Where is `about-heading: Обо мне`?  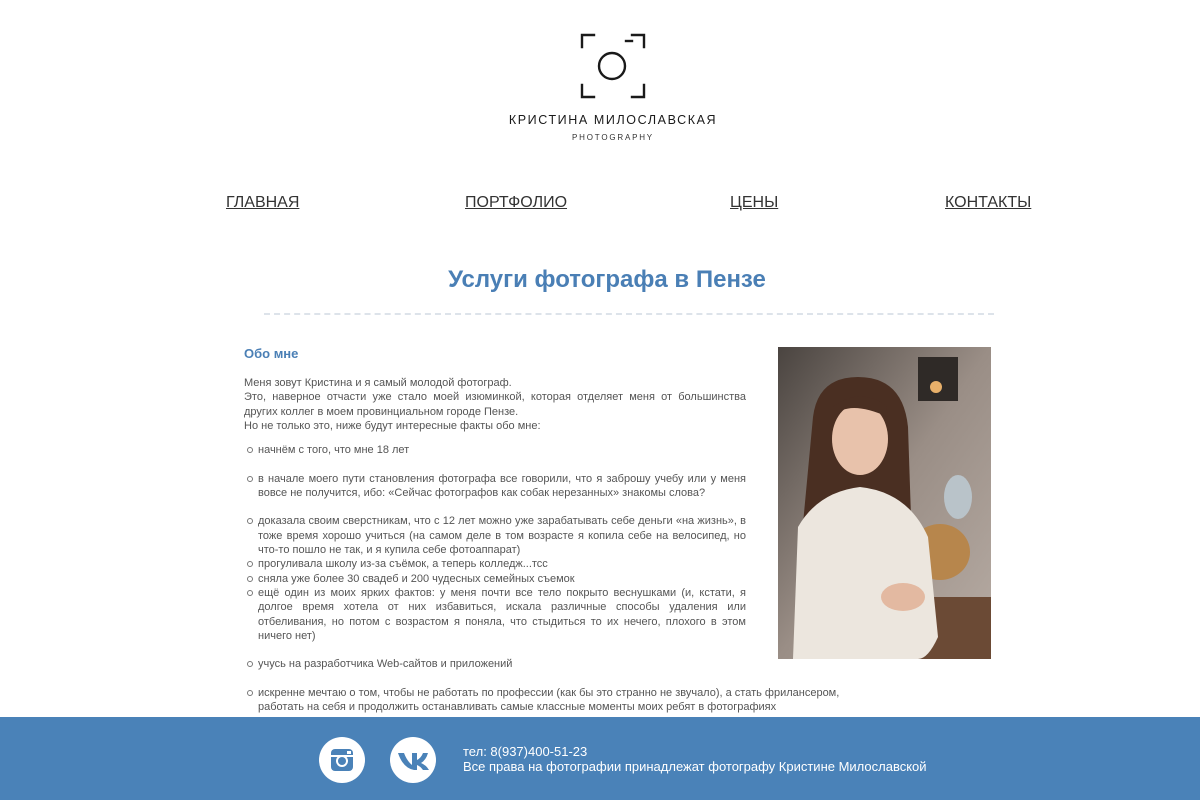
about-heading: Обо мне is located at coordinates (271, 353).